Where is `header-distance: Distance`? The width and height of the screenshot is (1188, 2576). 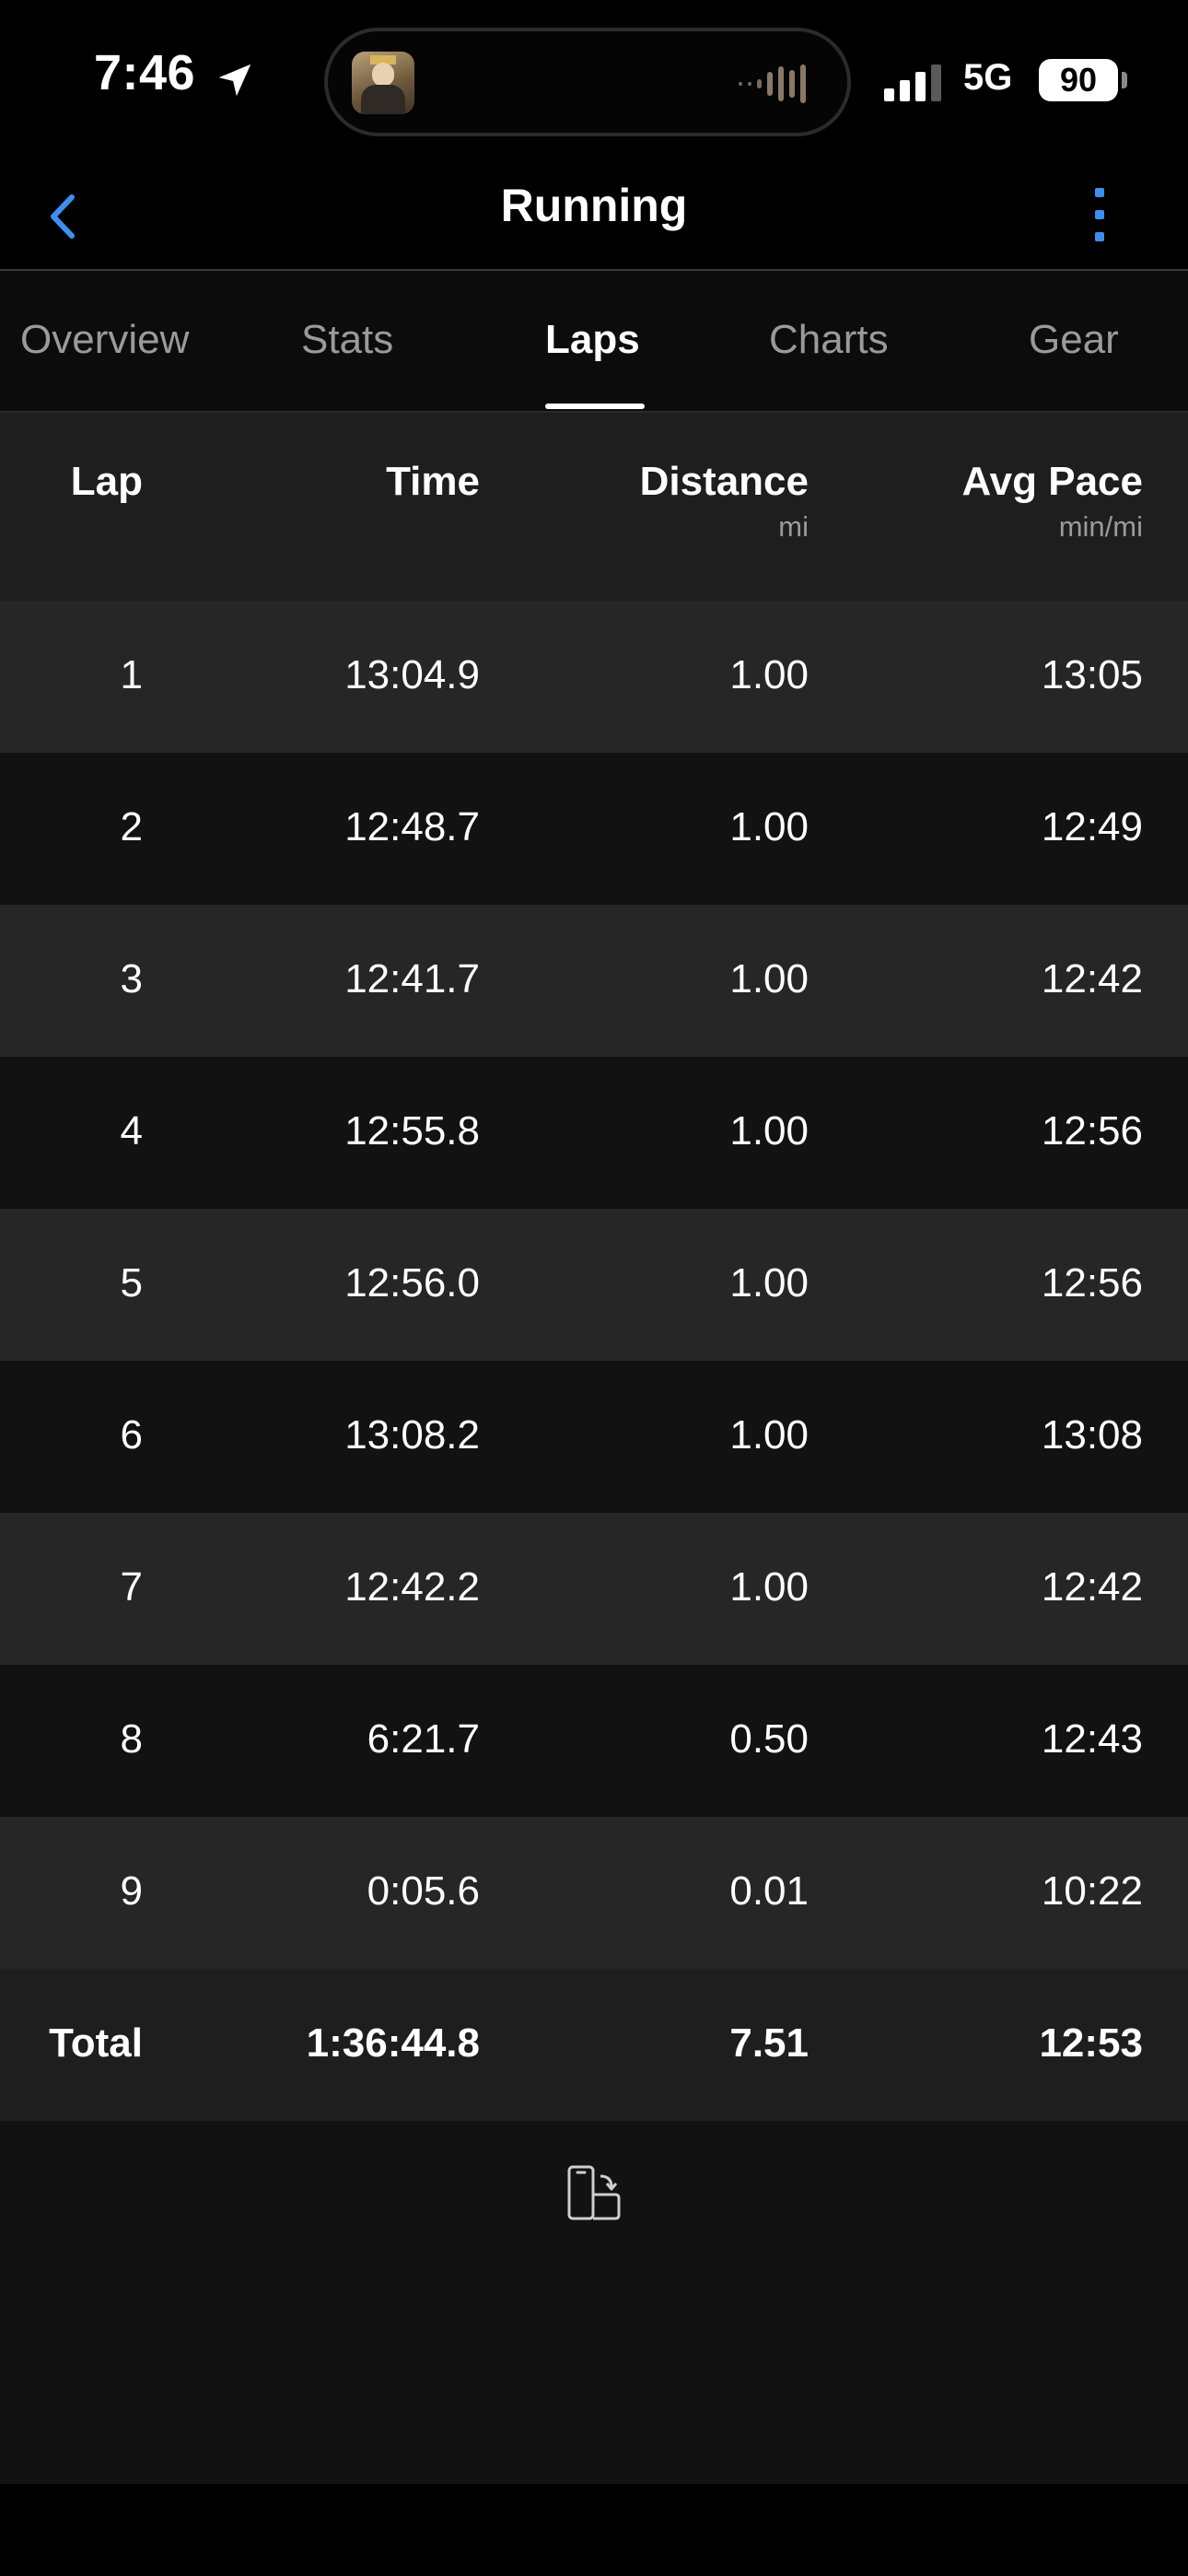
header-distance: Distance is located at coordinates (724, 482).